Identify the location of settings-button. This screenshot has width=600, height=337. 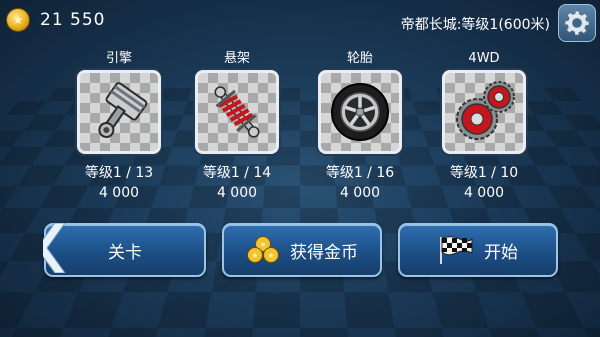
(577, 23).